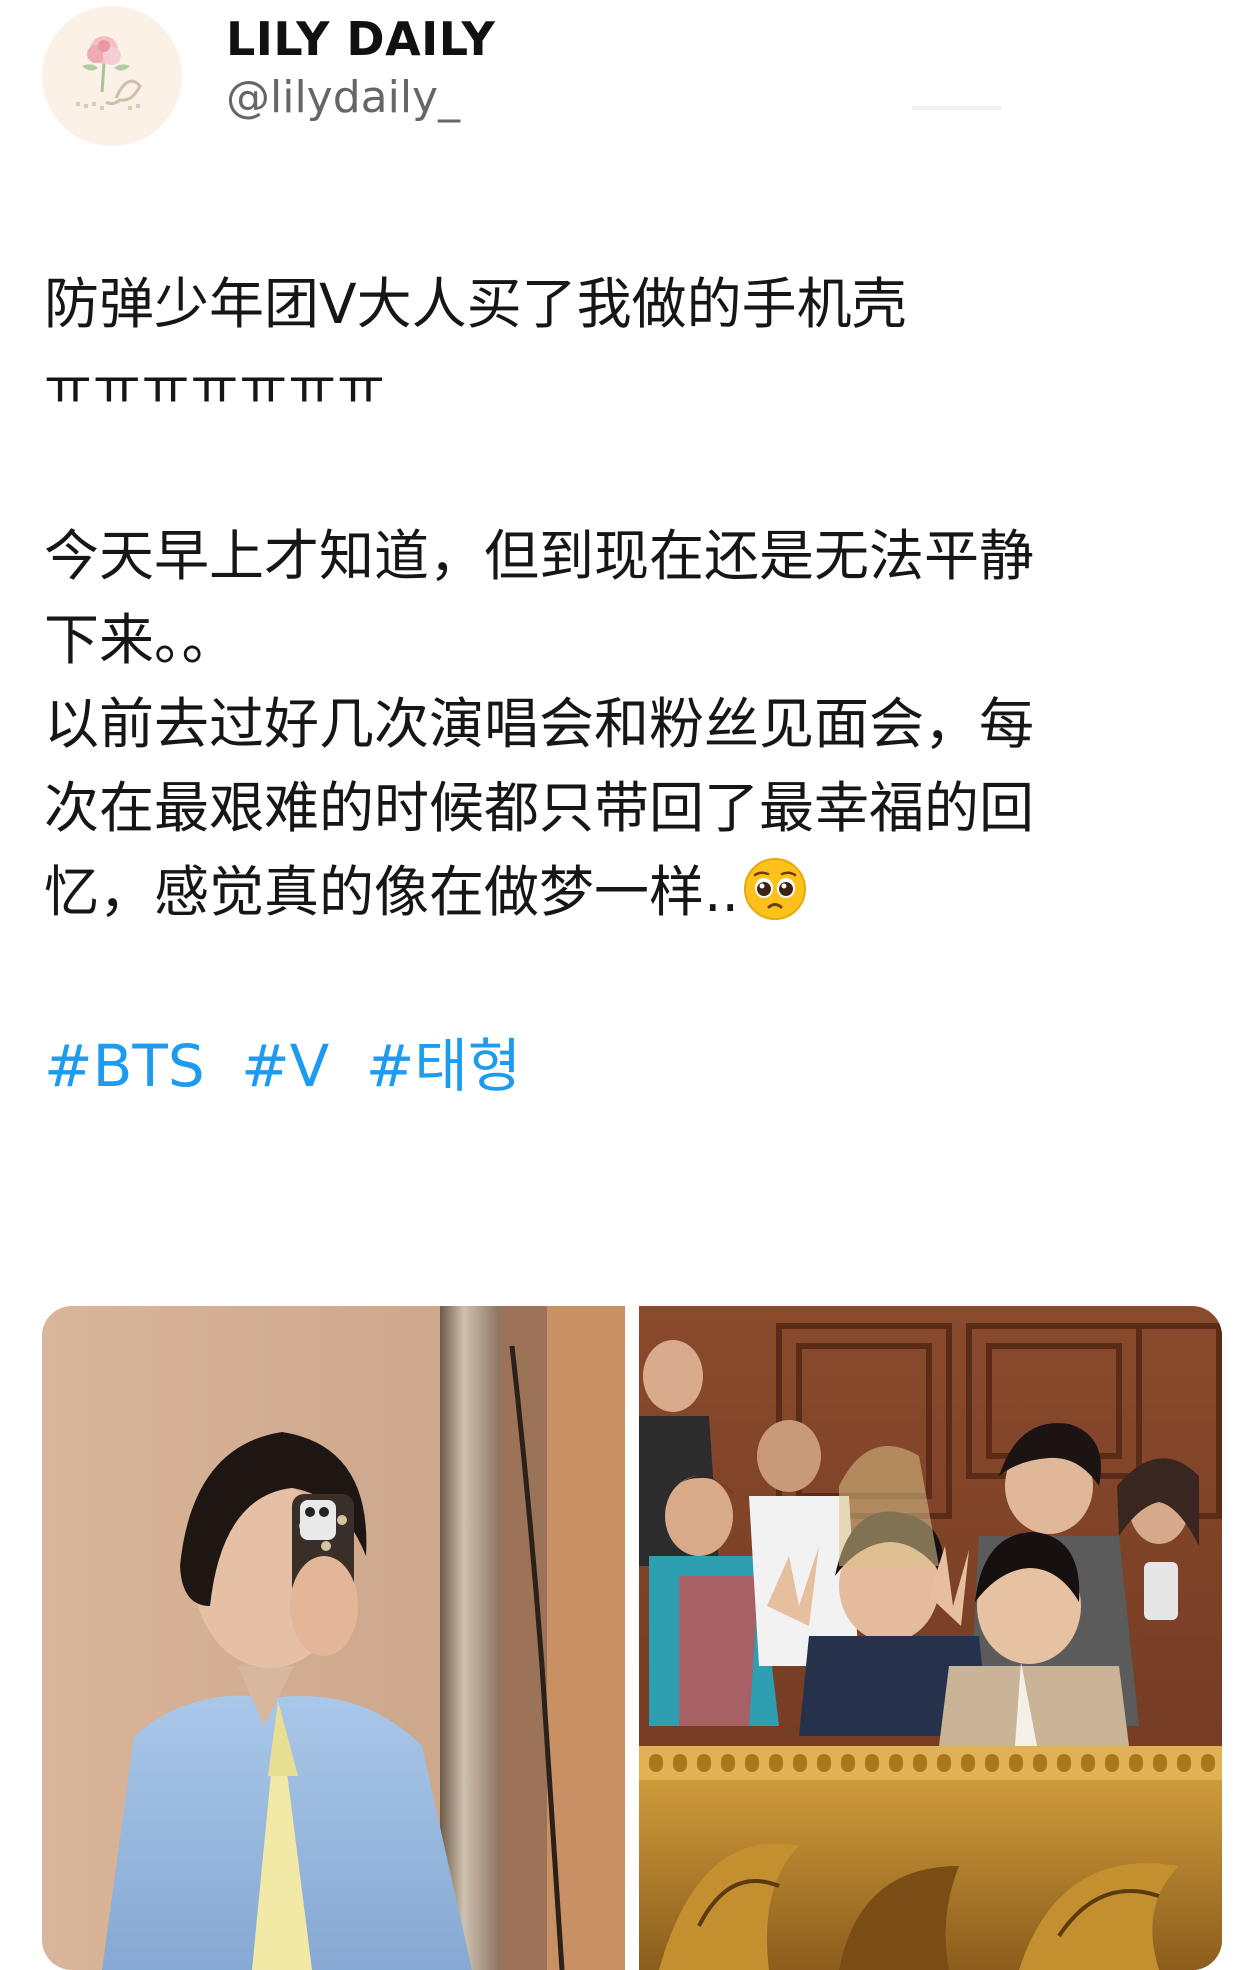 The width and height of the screenshot is (1260, 1970). Describe the element at coordinates (539, 808) in the screenshot. I see `tweet-line: 次在最艰难的时候都只带回了最幸福的回` at that location.